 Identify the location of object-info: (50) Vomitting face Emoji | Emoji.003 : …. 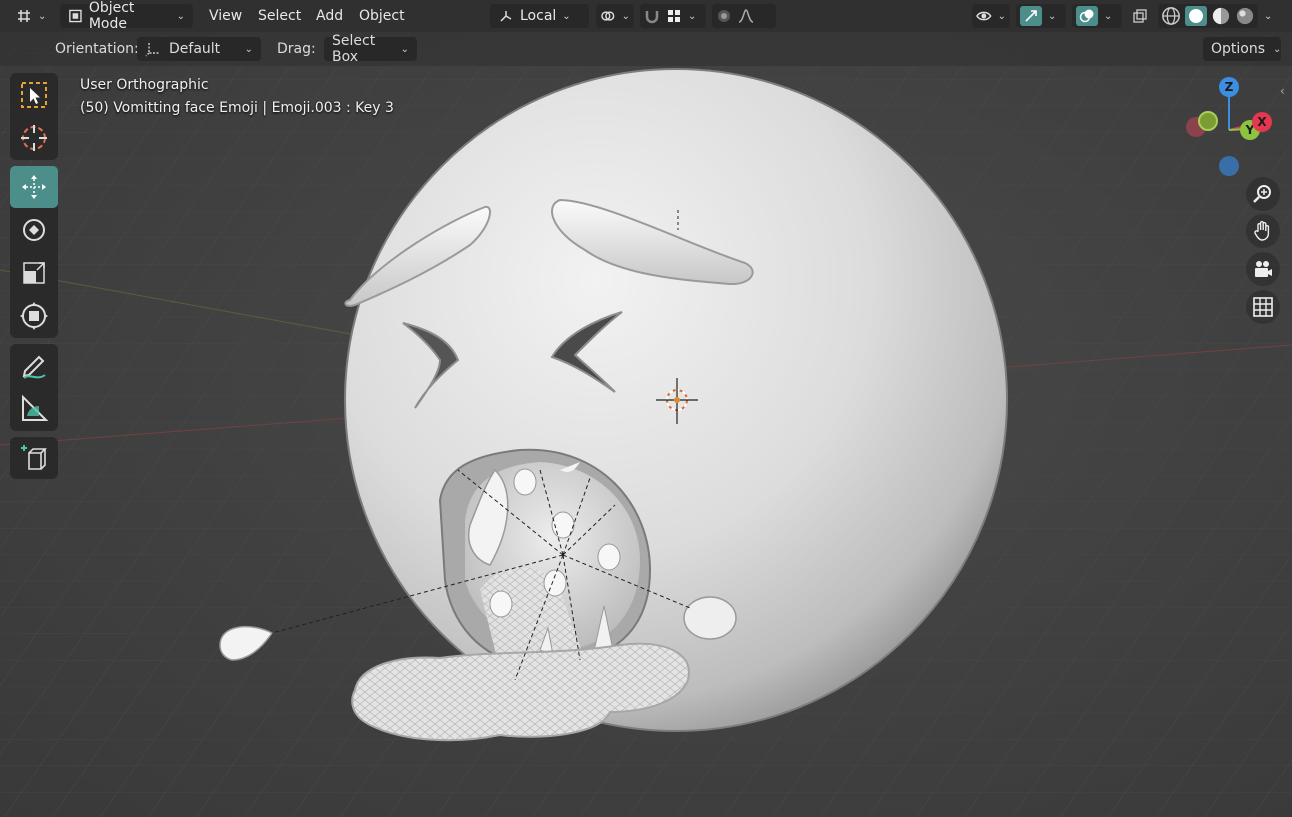
(237, 108).